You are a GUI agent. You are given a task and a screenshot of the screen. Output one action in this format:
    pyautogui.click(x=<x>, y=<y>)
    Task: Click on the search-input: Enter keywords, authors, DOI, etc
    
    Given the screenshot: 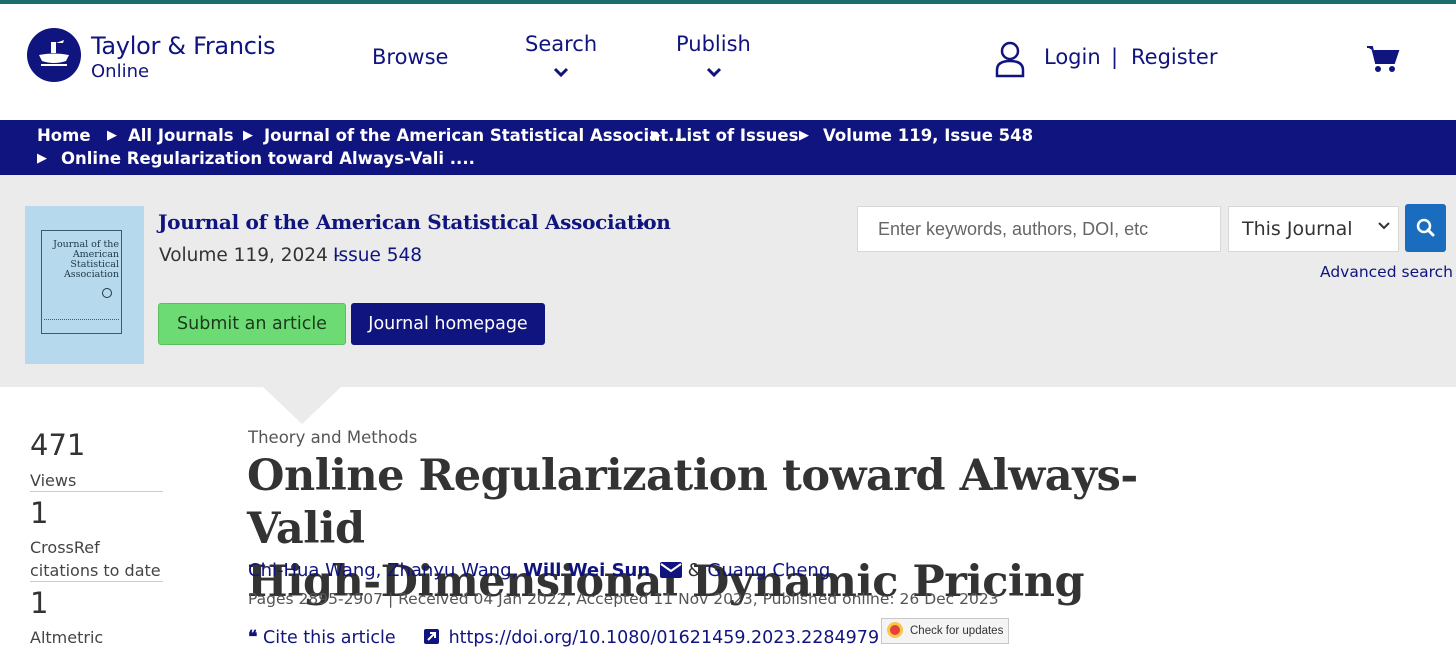 What is the action you would take?
    pyautogui.click(x=1039, y=229)
    